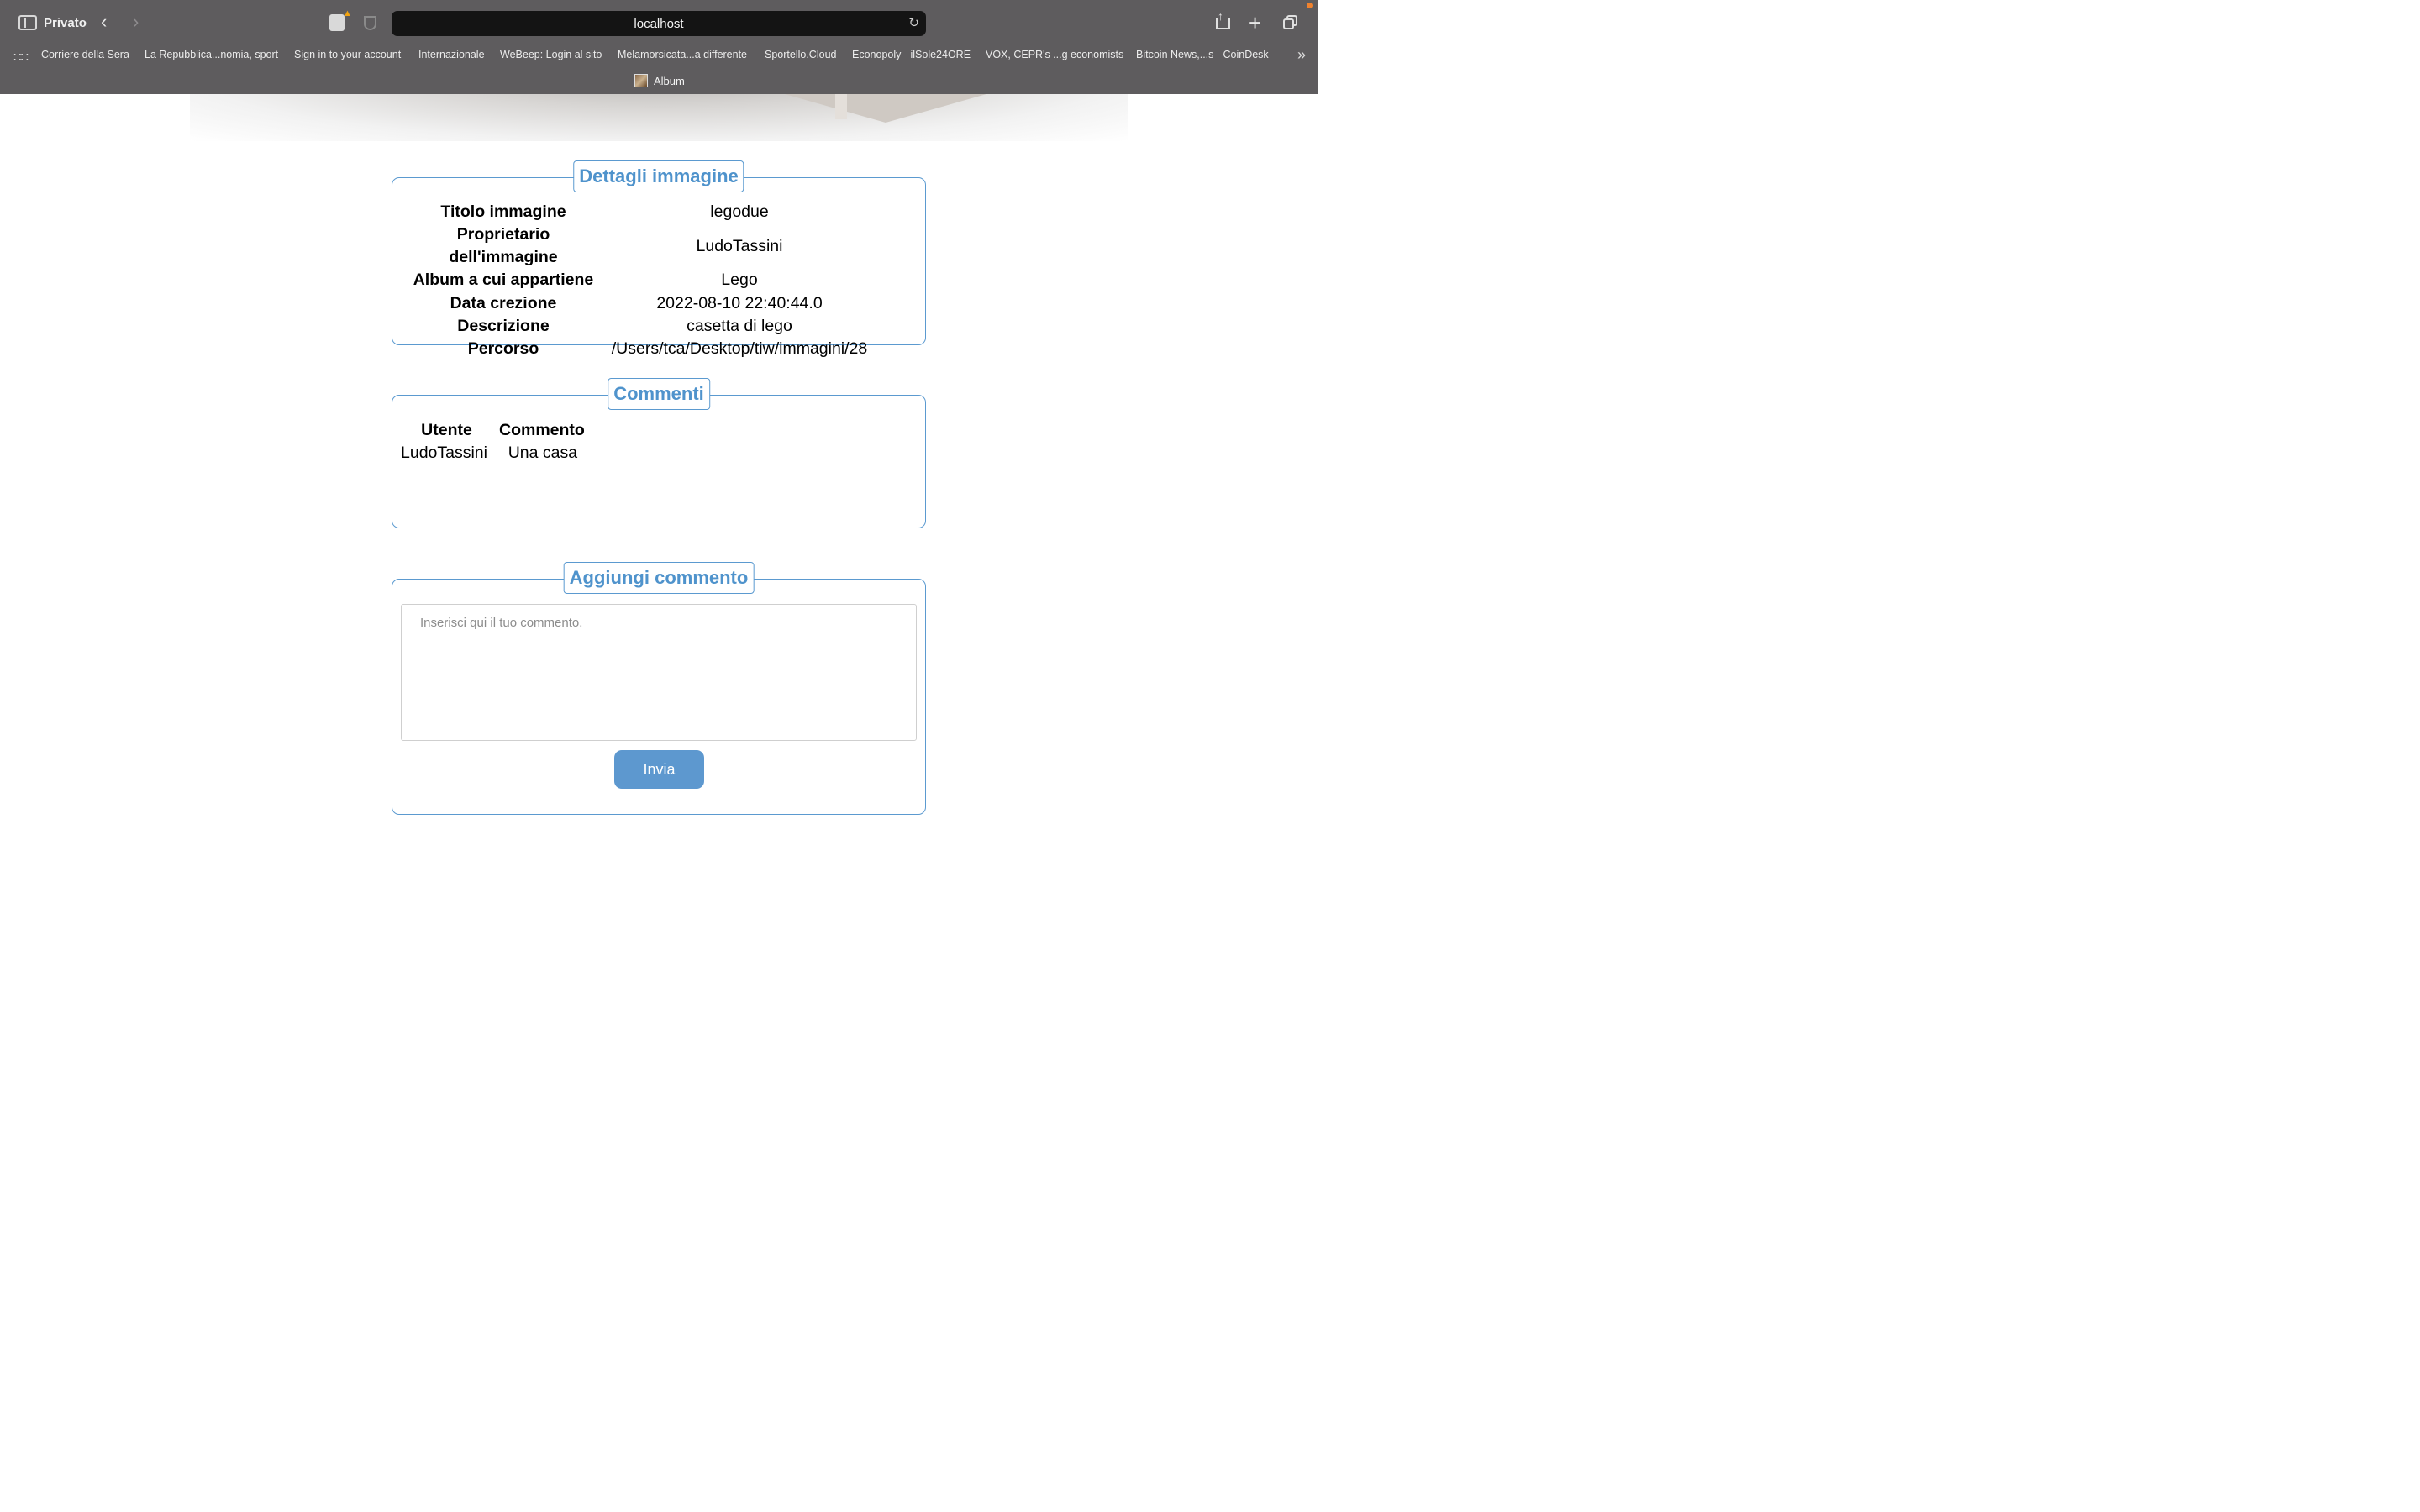 This screenshot has height=1512, width=2420. What do you see at coordinates (739, 302) in the screenshot?
I see `detail-value: 2022-08-10 22:40:44.0` at bounding box center [739, 302].